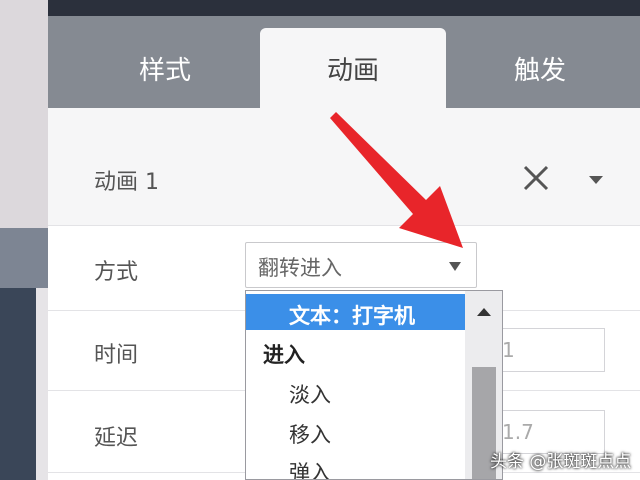  What do you see at coordinates (310, 394) in the screenshot?
I see `dropdown-option: 淡入` at bounding box center [310, 394].